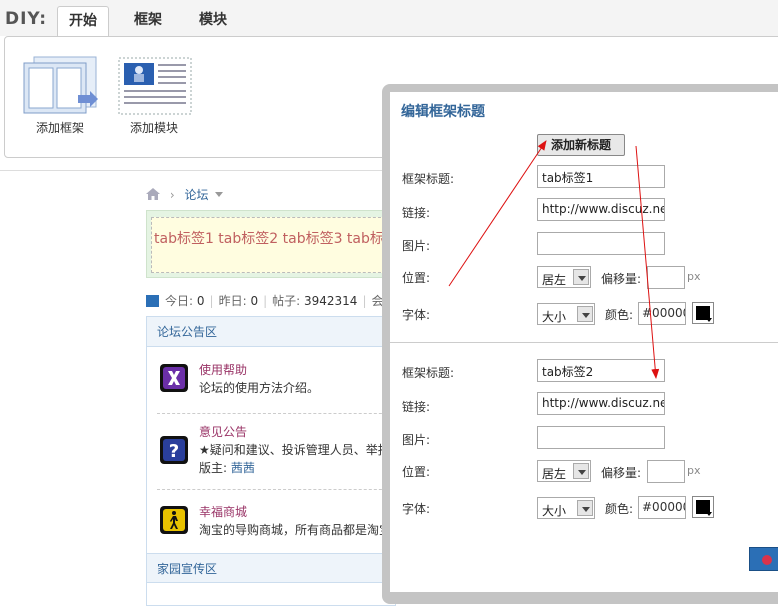  I want to click on diy-toolbar: DIY: 开始 框架 模块, so click(389, 18).